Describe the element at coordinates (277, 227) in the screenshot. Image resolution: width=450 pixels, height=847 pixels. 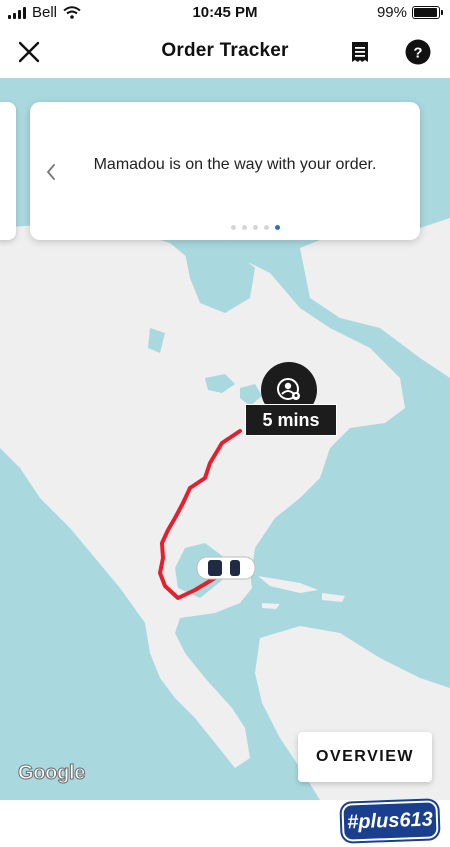
I see `page-dot-active` at that location.